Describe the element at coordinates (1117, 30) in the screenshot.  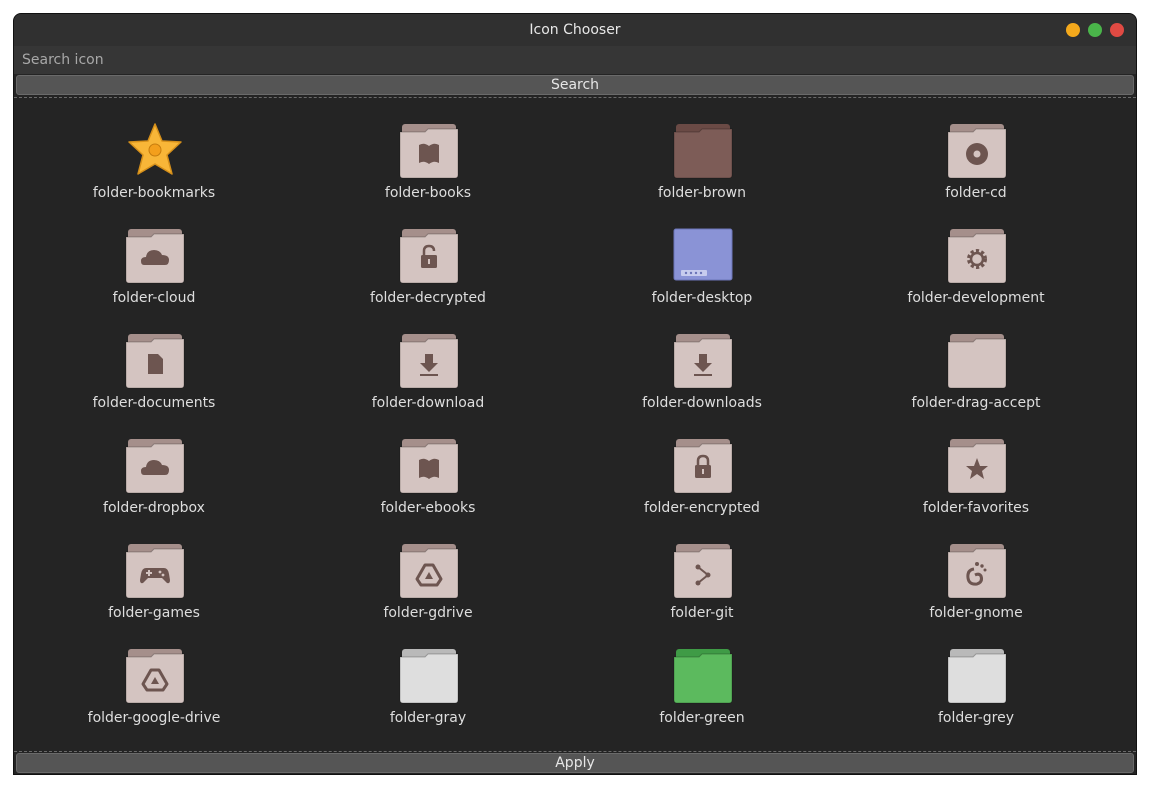
I see `close-button` at that location.